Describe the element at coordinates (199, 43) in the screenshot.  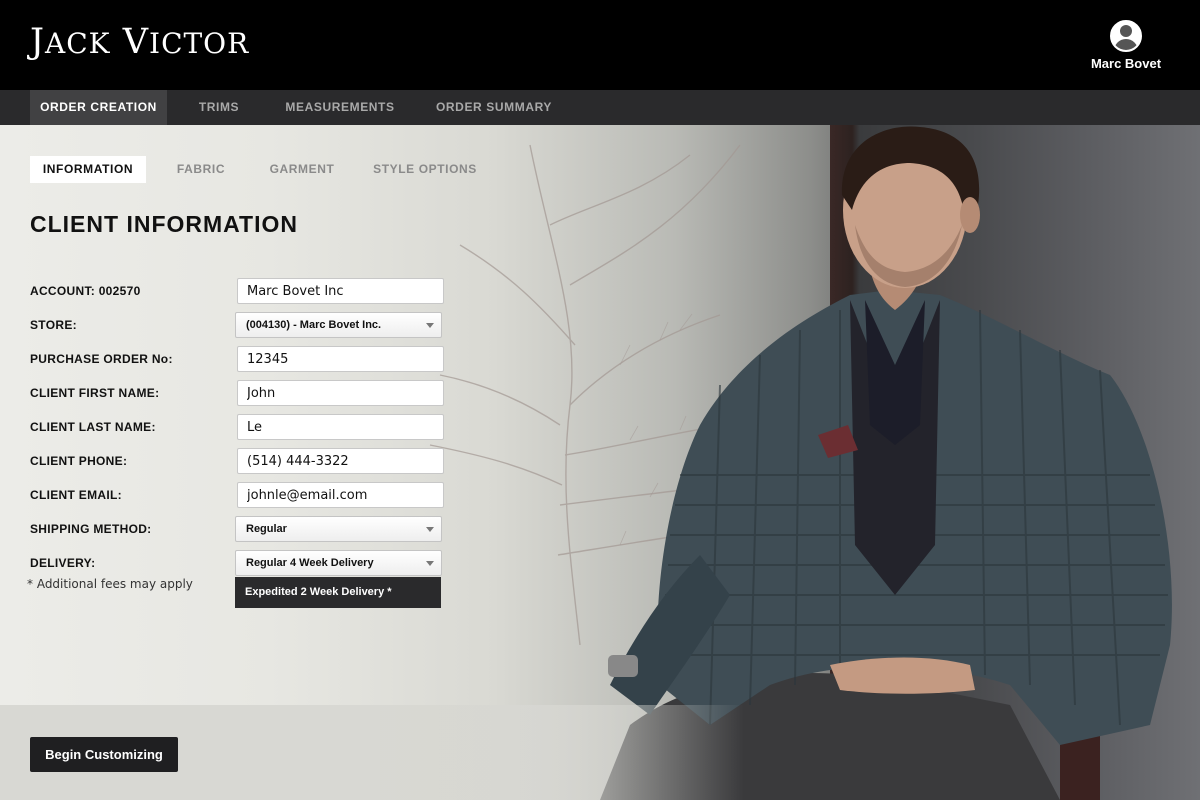
I see `logo-rest-2: ICTOR` at that location.